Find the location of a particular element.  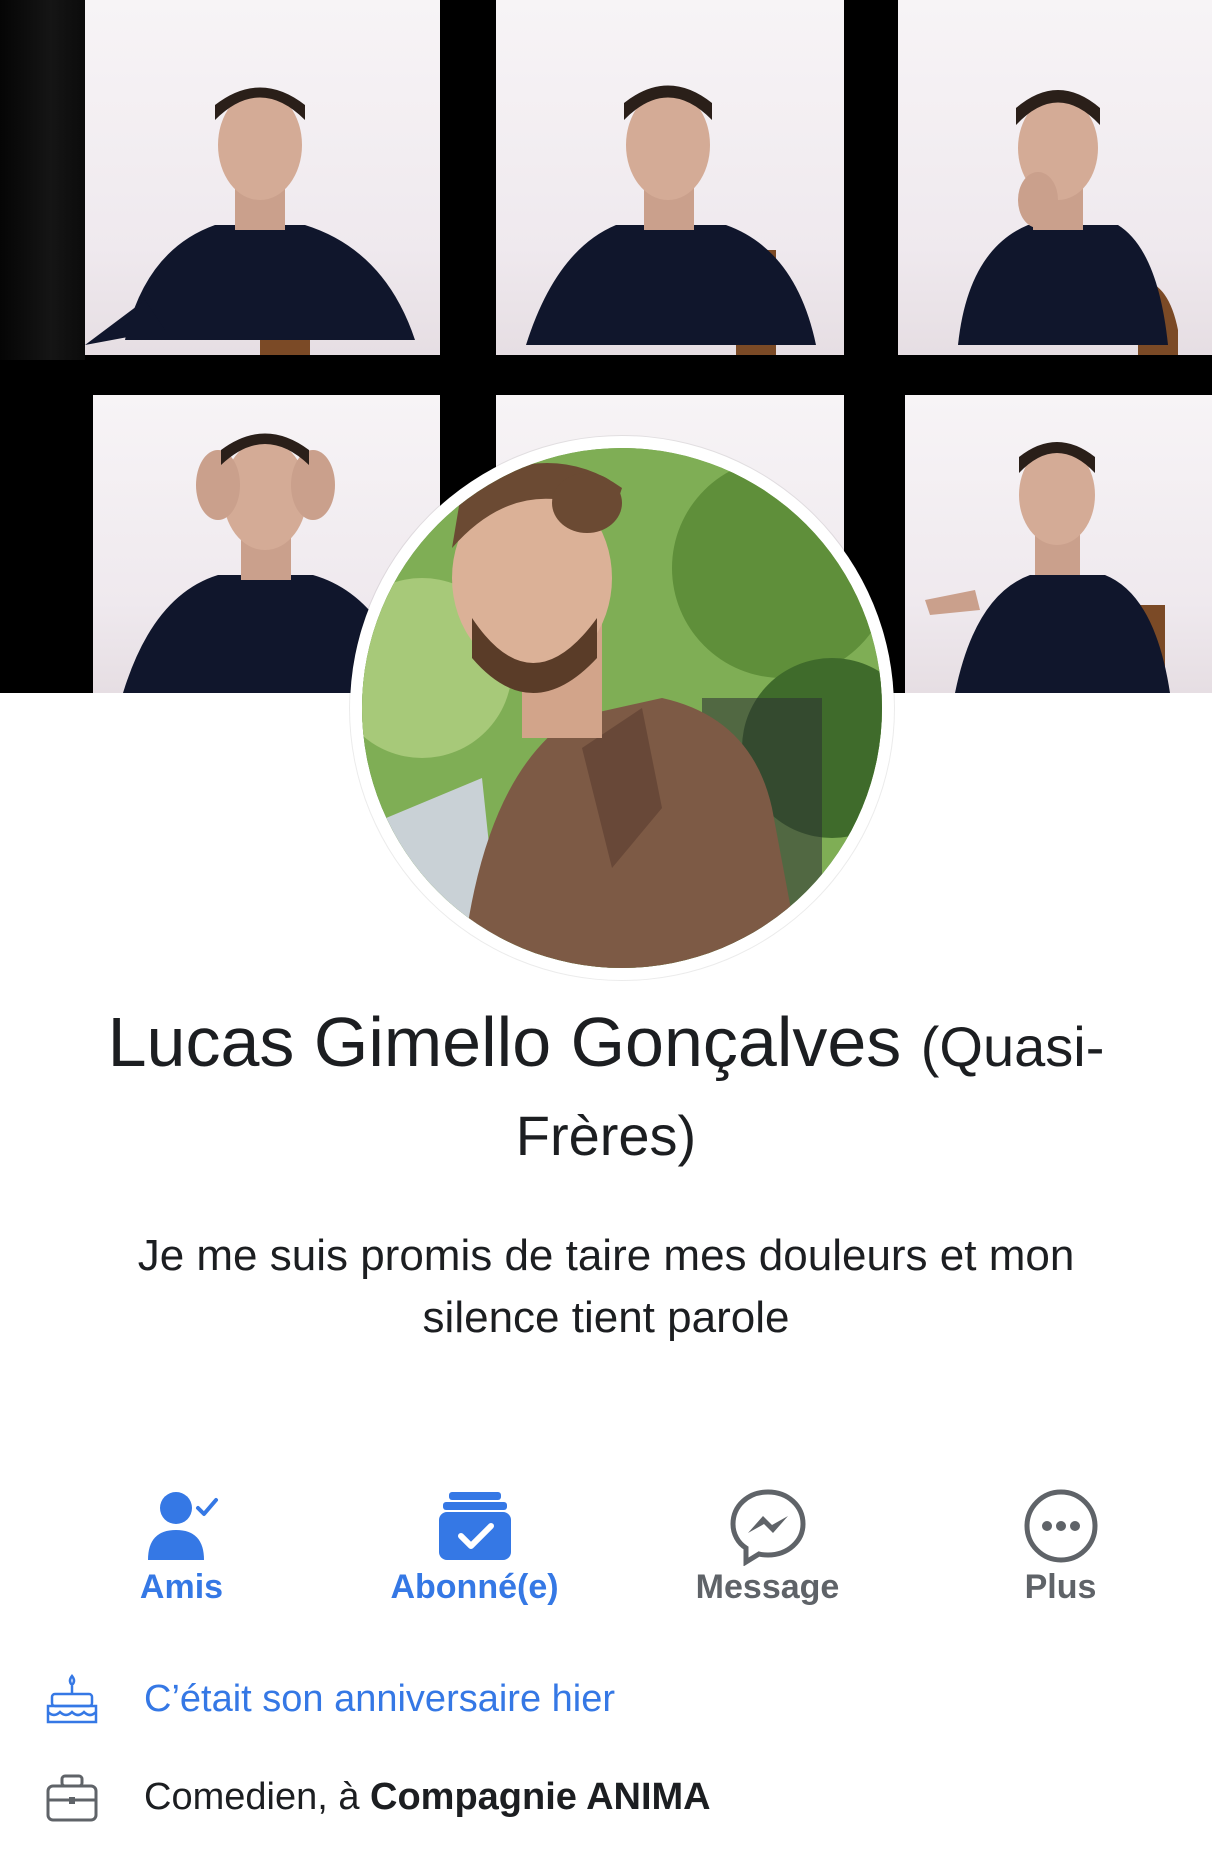

cover-curtain is located at coordinates (42, 180).